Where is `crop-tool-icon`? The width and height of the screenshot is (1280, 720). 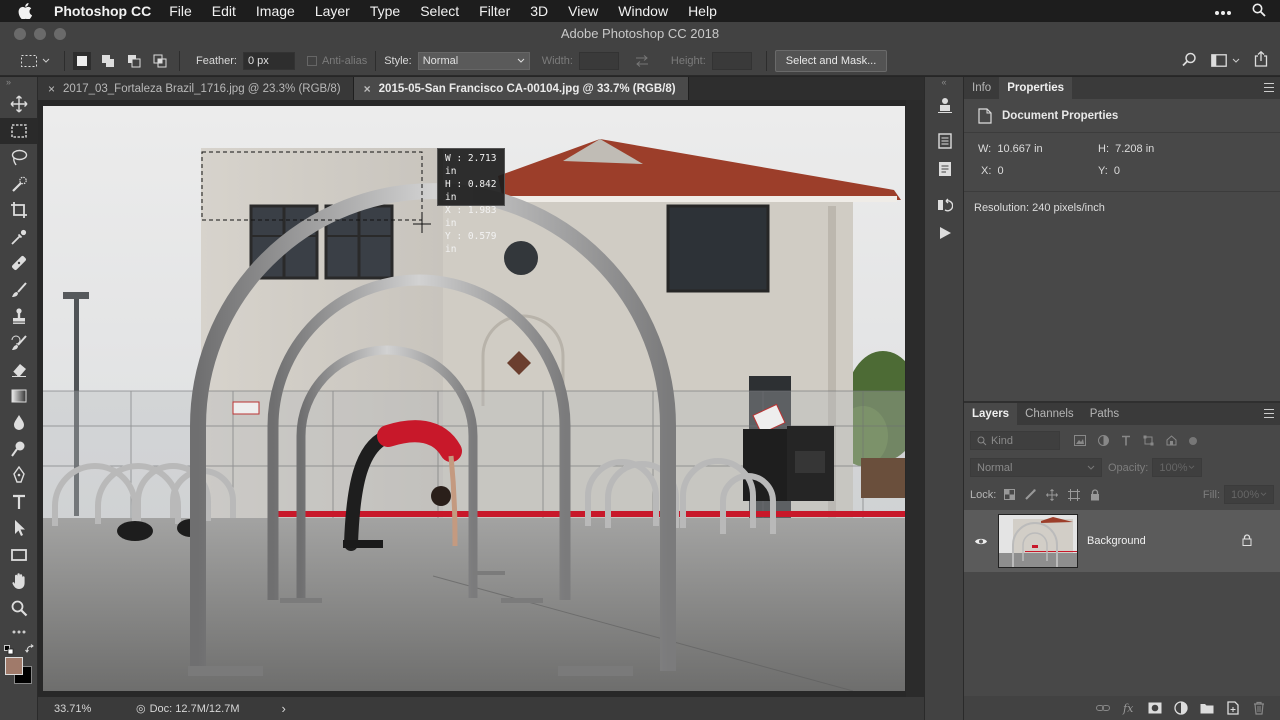
crop-tool-icon is located at coordinates (19, 210).